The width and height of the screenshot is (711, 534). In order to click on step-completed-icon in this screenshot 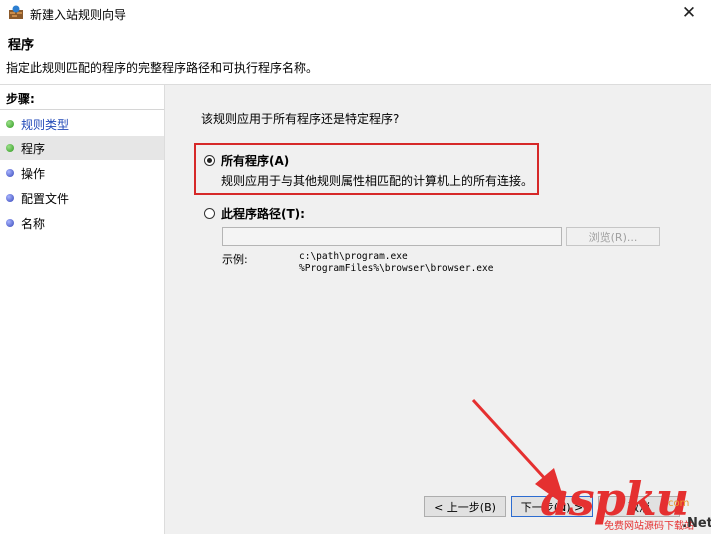, I will do `click(10, 124)`.